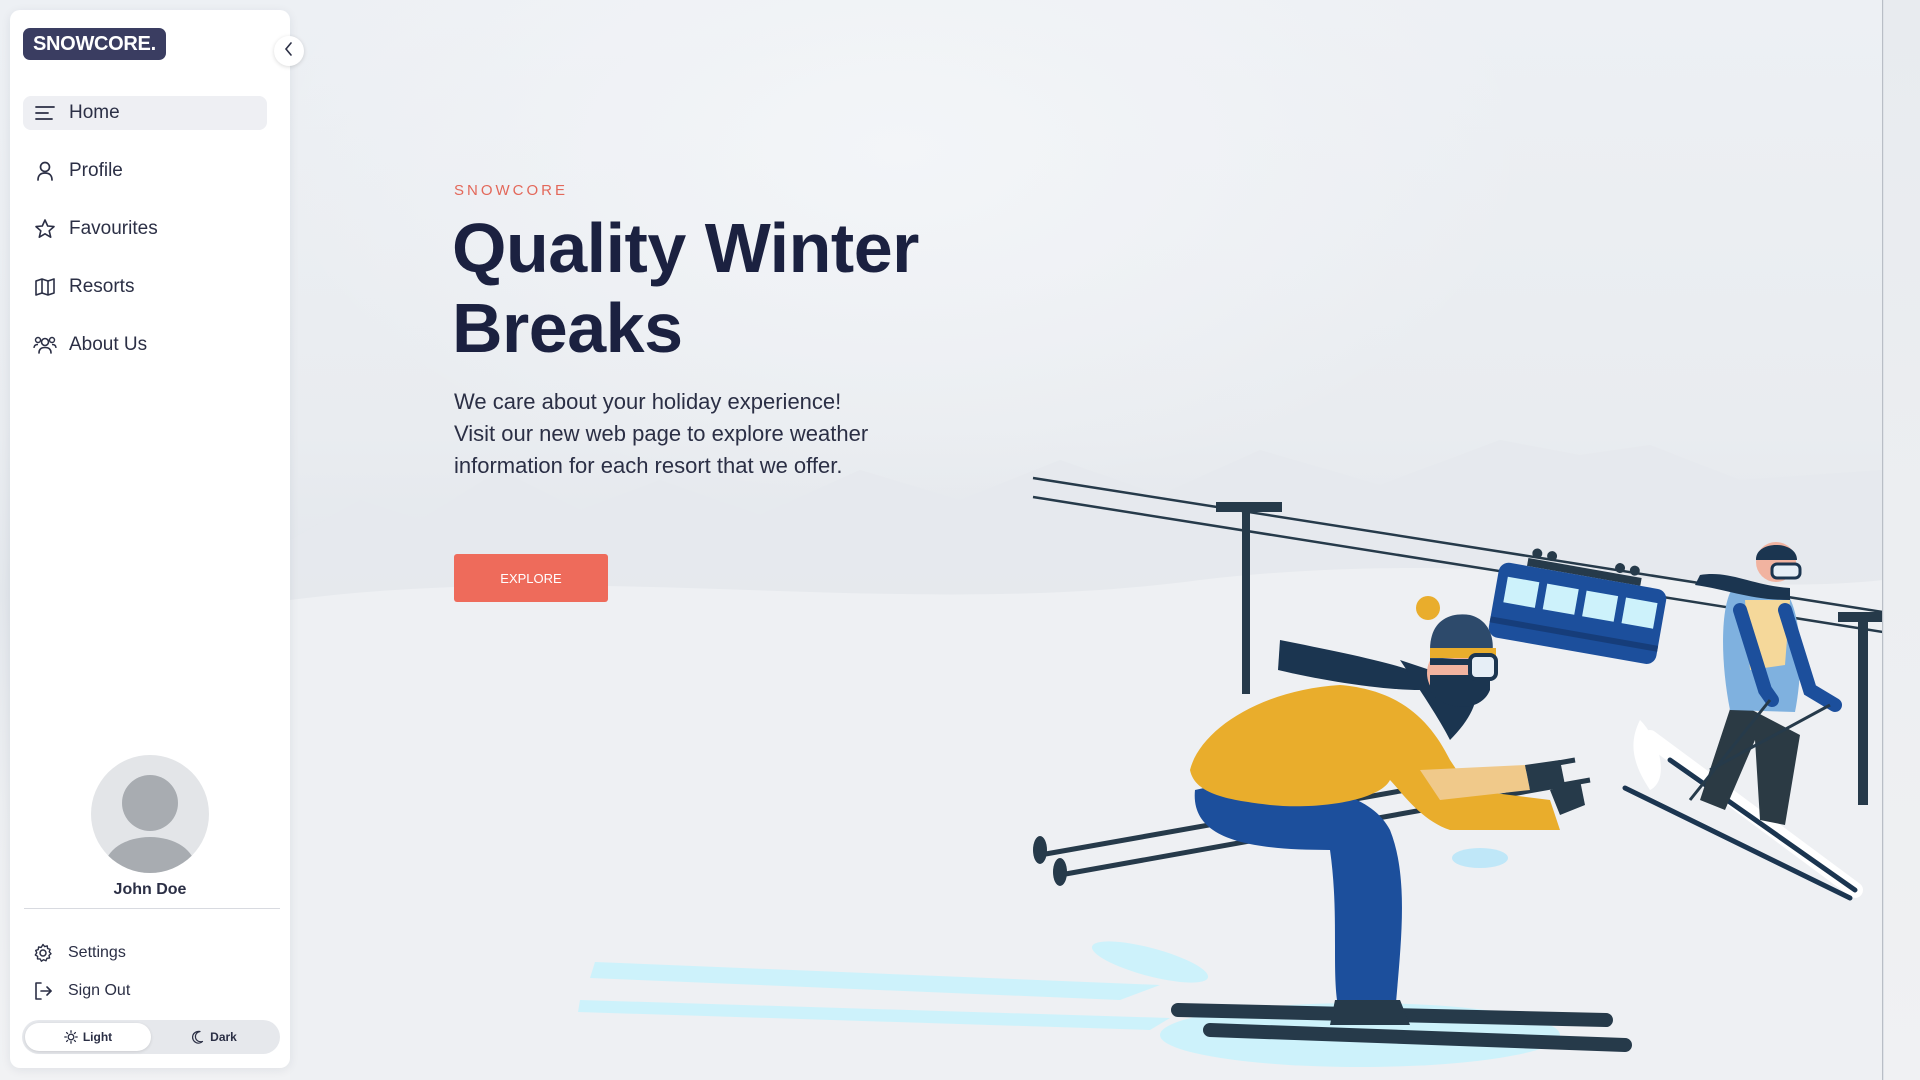  I want to click on main-nav: Home Profile Favourites Resorts About Us, so click(145, 241).